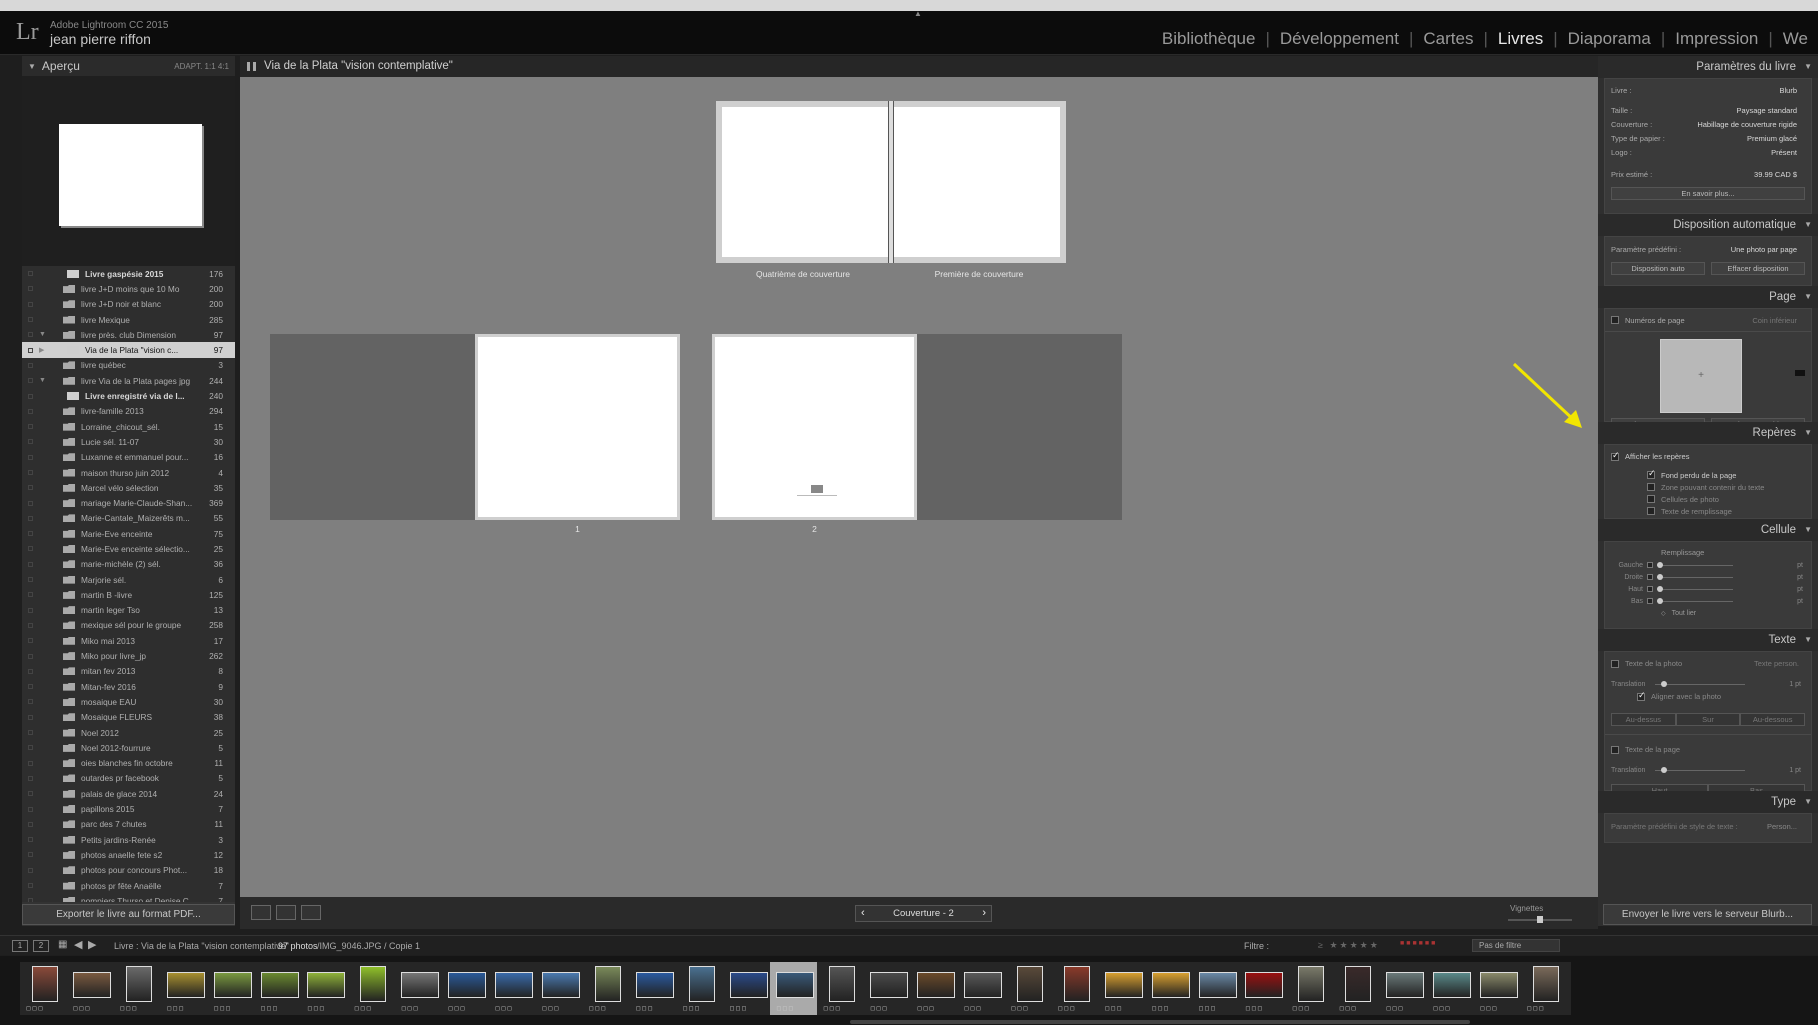 This screenshot has height=1025, width=1818. I want to click on logo-row: Logo : Présent, so click(1708, 152).